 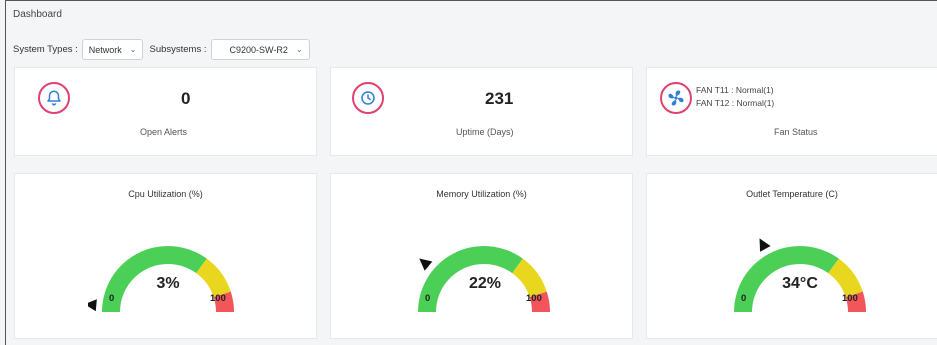 I want to click on temperature-gauge-card: Outlet Temperature (C) 34°C 0 100, so click(x=791, y=256).